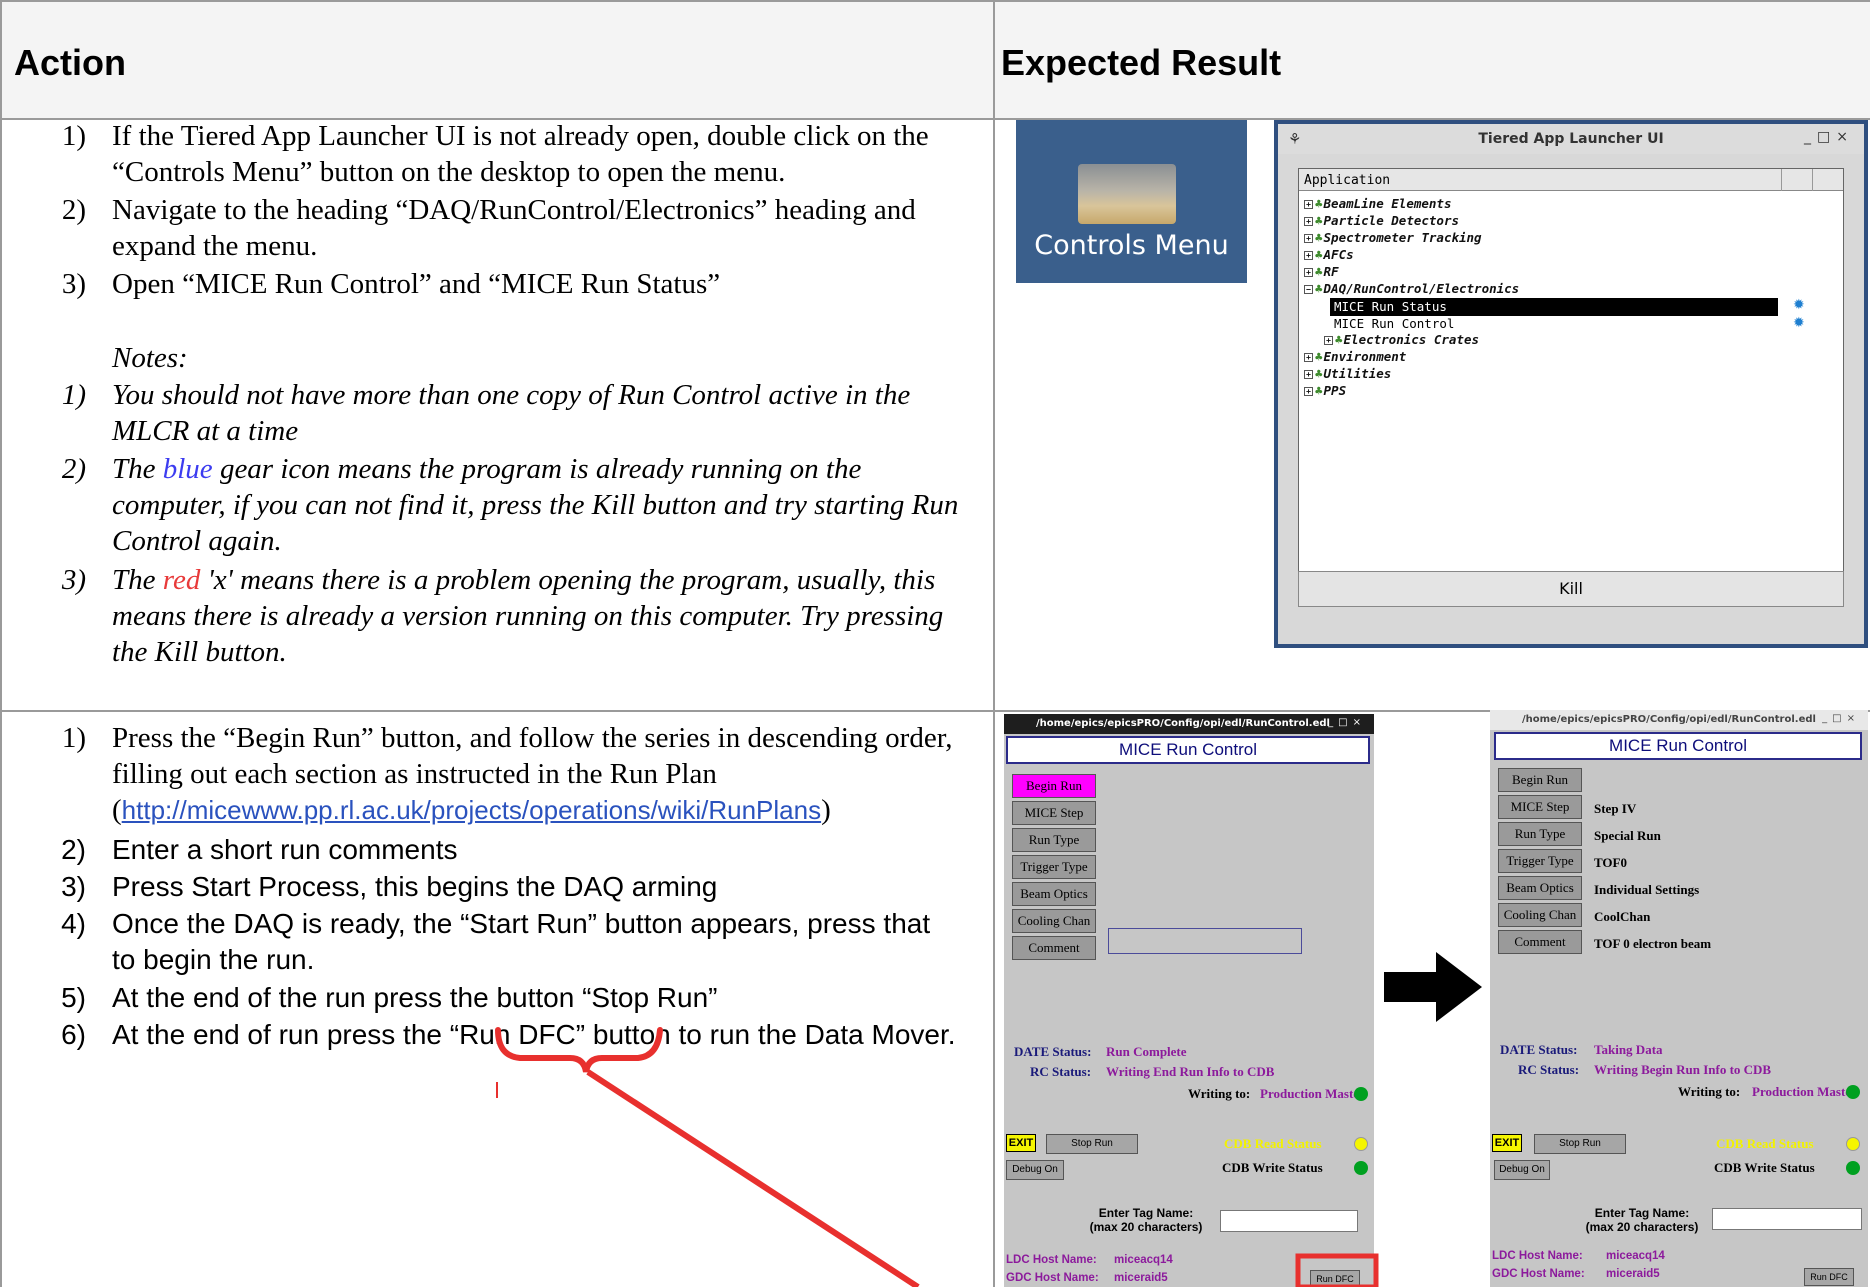  I want to click on annotation-pointer-line, so click(753, 1178).